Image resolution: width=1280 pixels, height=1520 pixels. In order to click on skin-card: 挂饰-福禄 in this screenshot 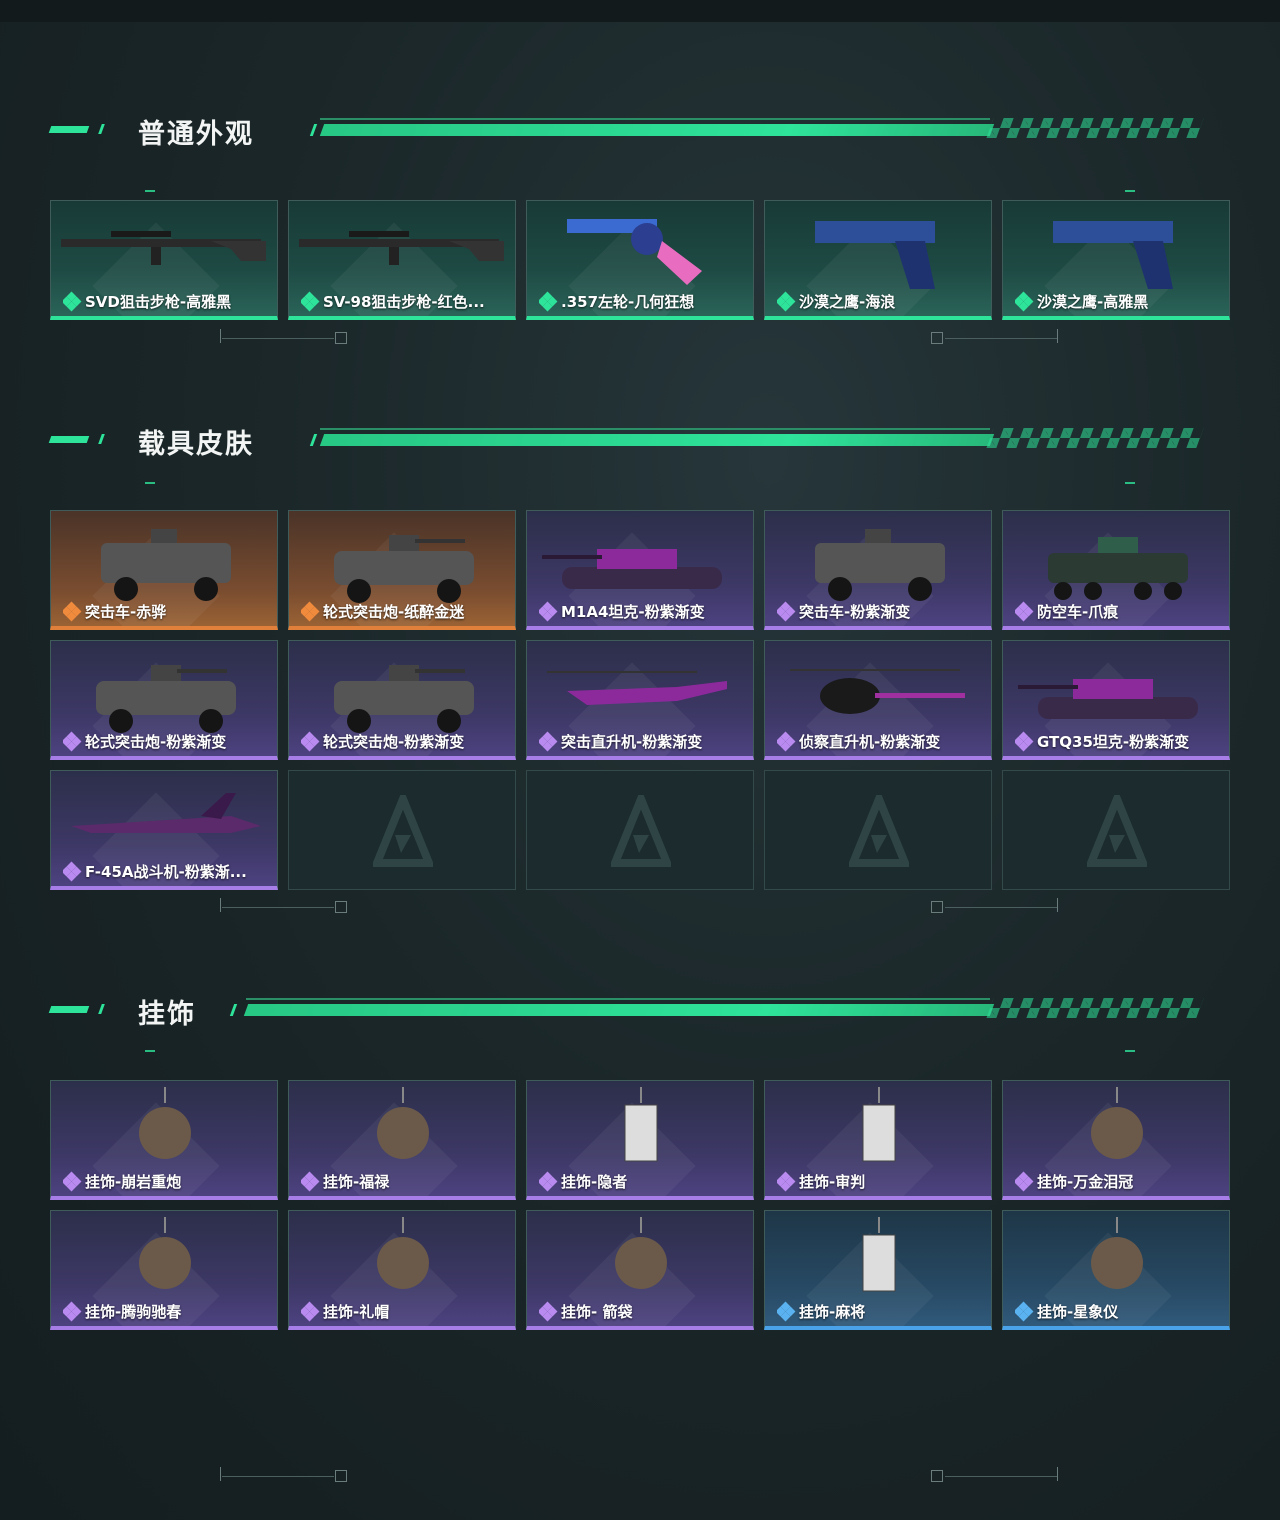, I will do `click(402, 1140)`.